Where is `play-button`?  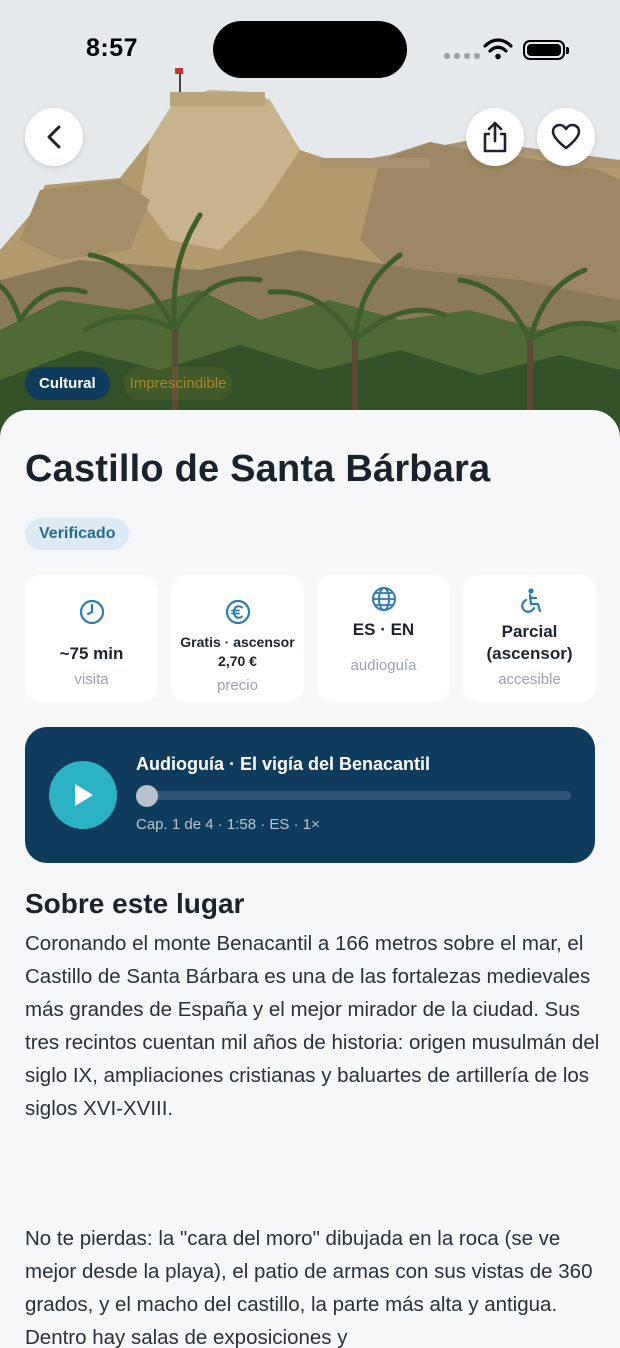 play-button is located at coordinates (83, 795).